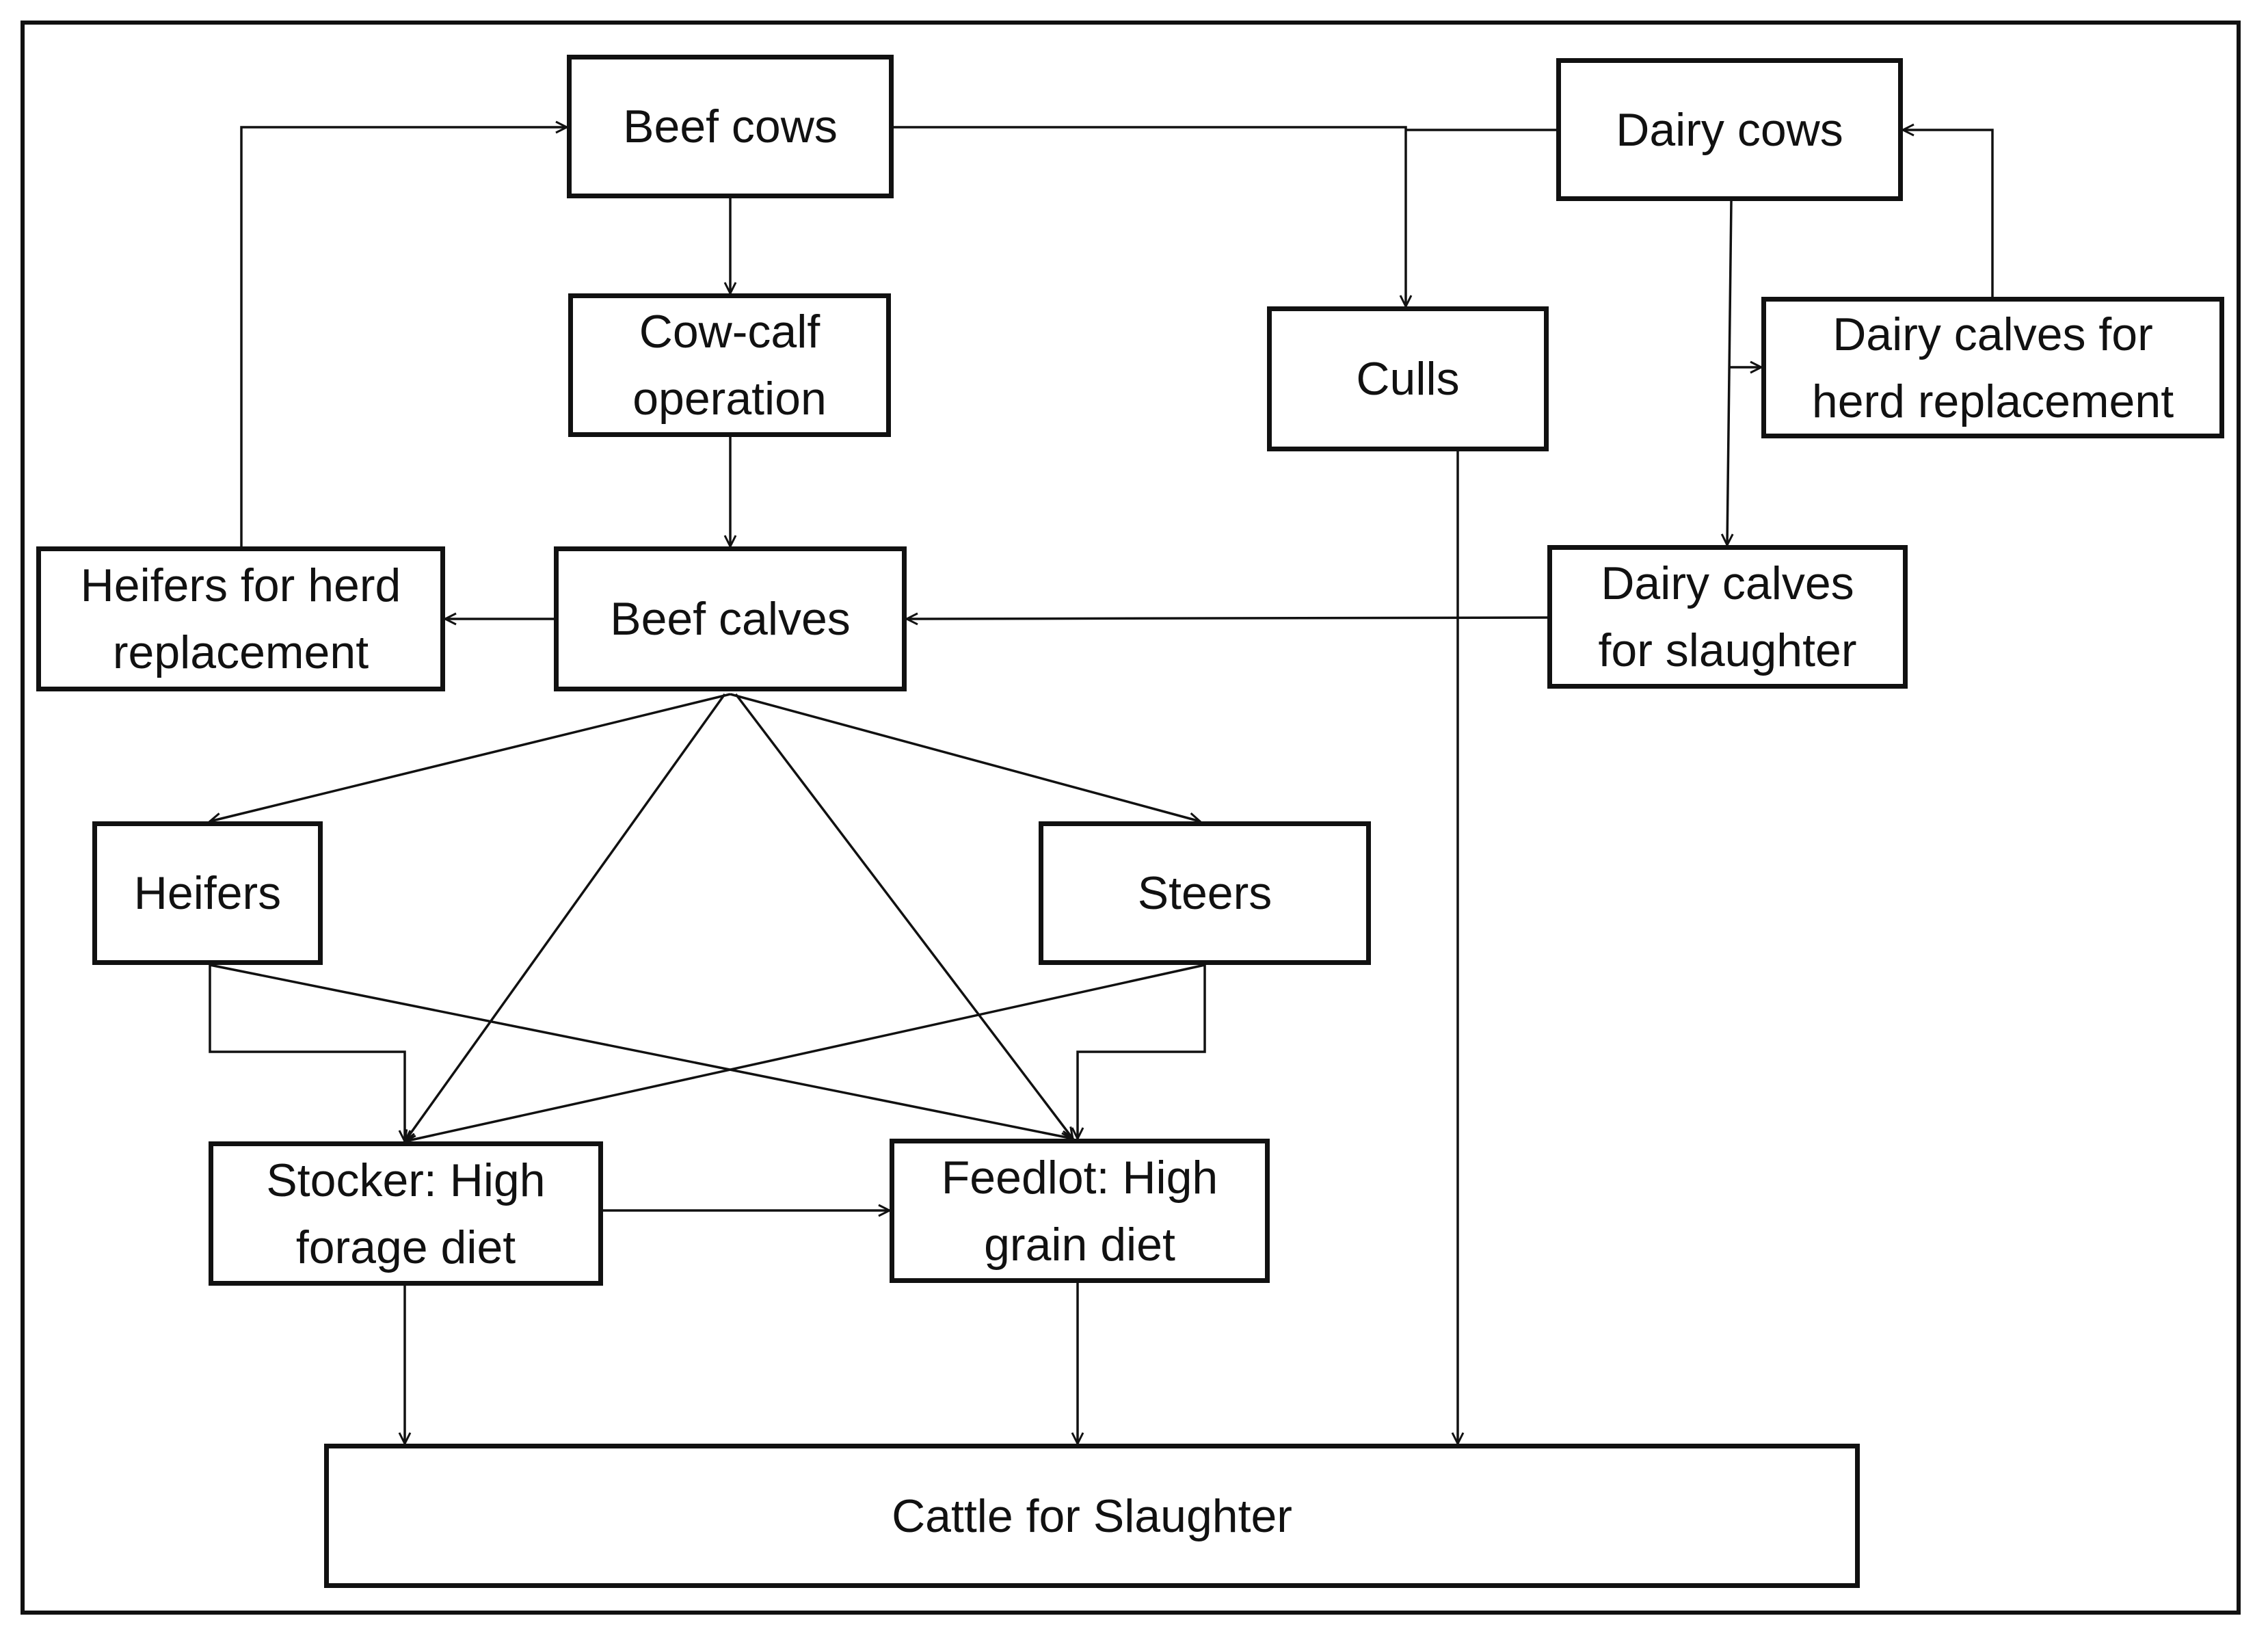  I want to click on node-cattle-for-slaughter: Cattle for Slaughter, so click(1092, 1516).